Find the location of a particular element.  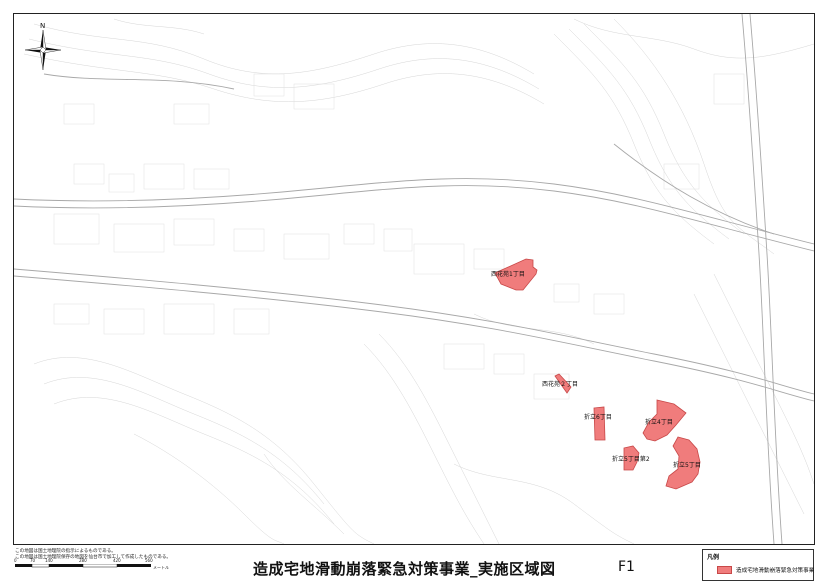

map-title: 造成宅地滑動崩落緊急対策事業_実施区域図 is located at coordinates (404, 569).